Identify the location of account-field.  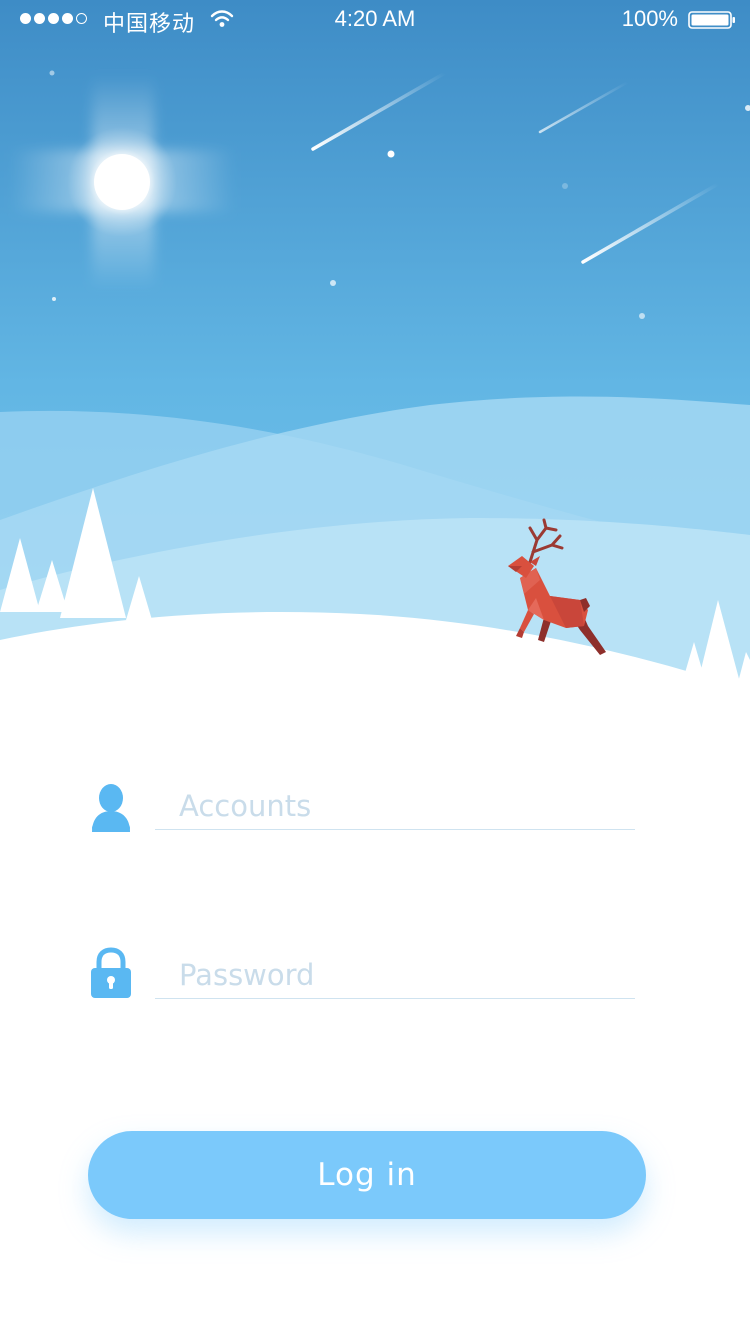
(362, 806).